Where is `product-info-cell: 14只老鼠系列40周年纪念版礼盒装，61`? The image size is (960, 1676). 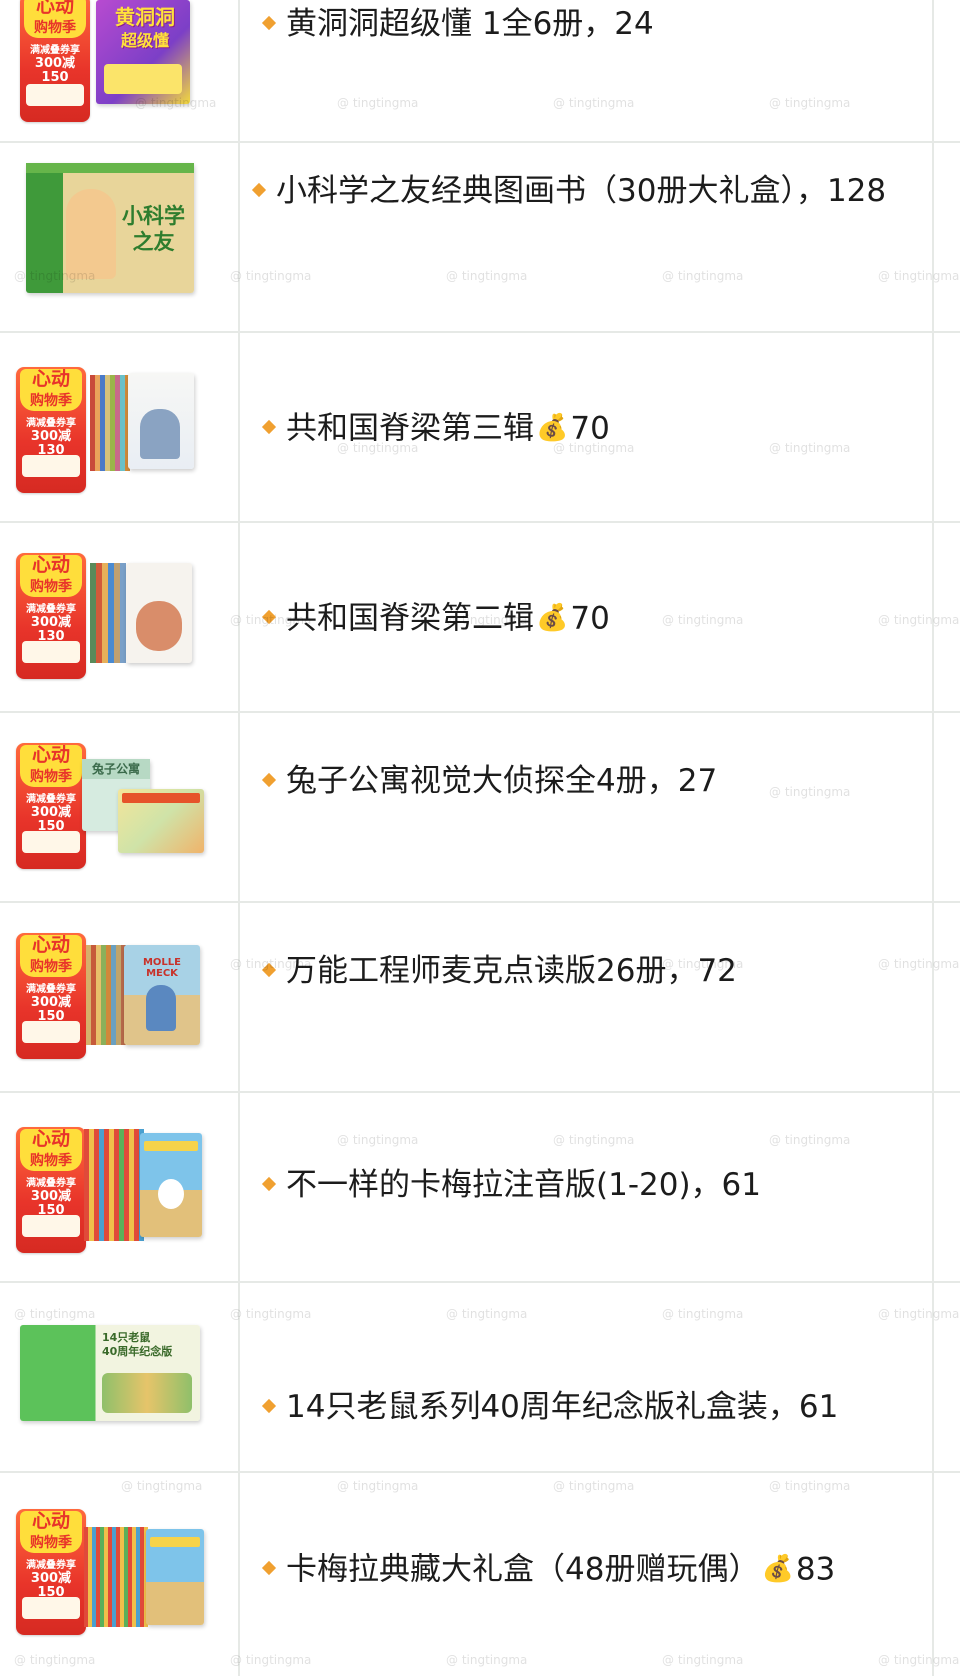 product-info-cell: 14只老鼠系列40周年纪念版礼盒装，61 is located at coordinates (587, 1377).